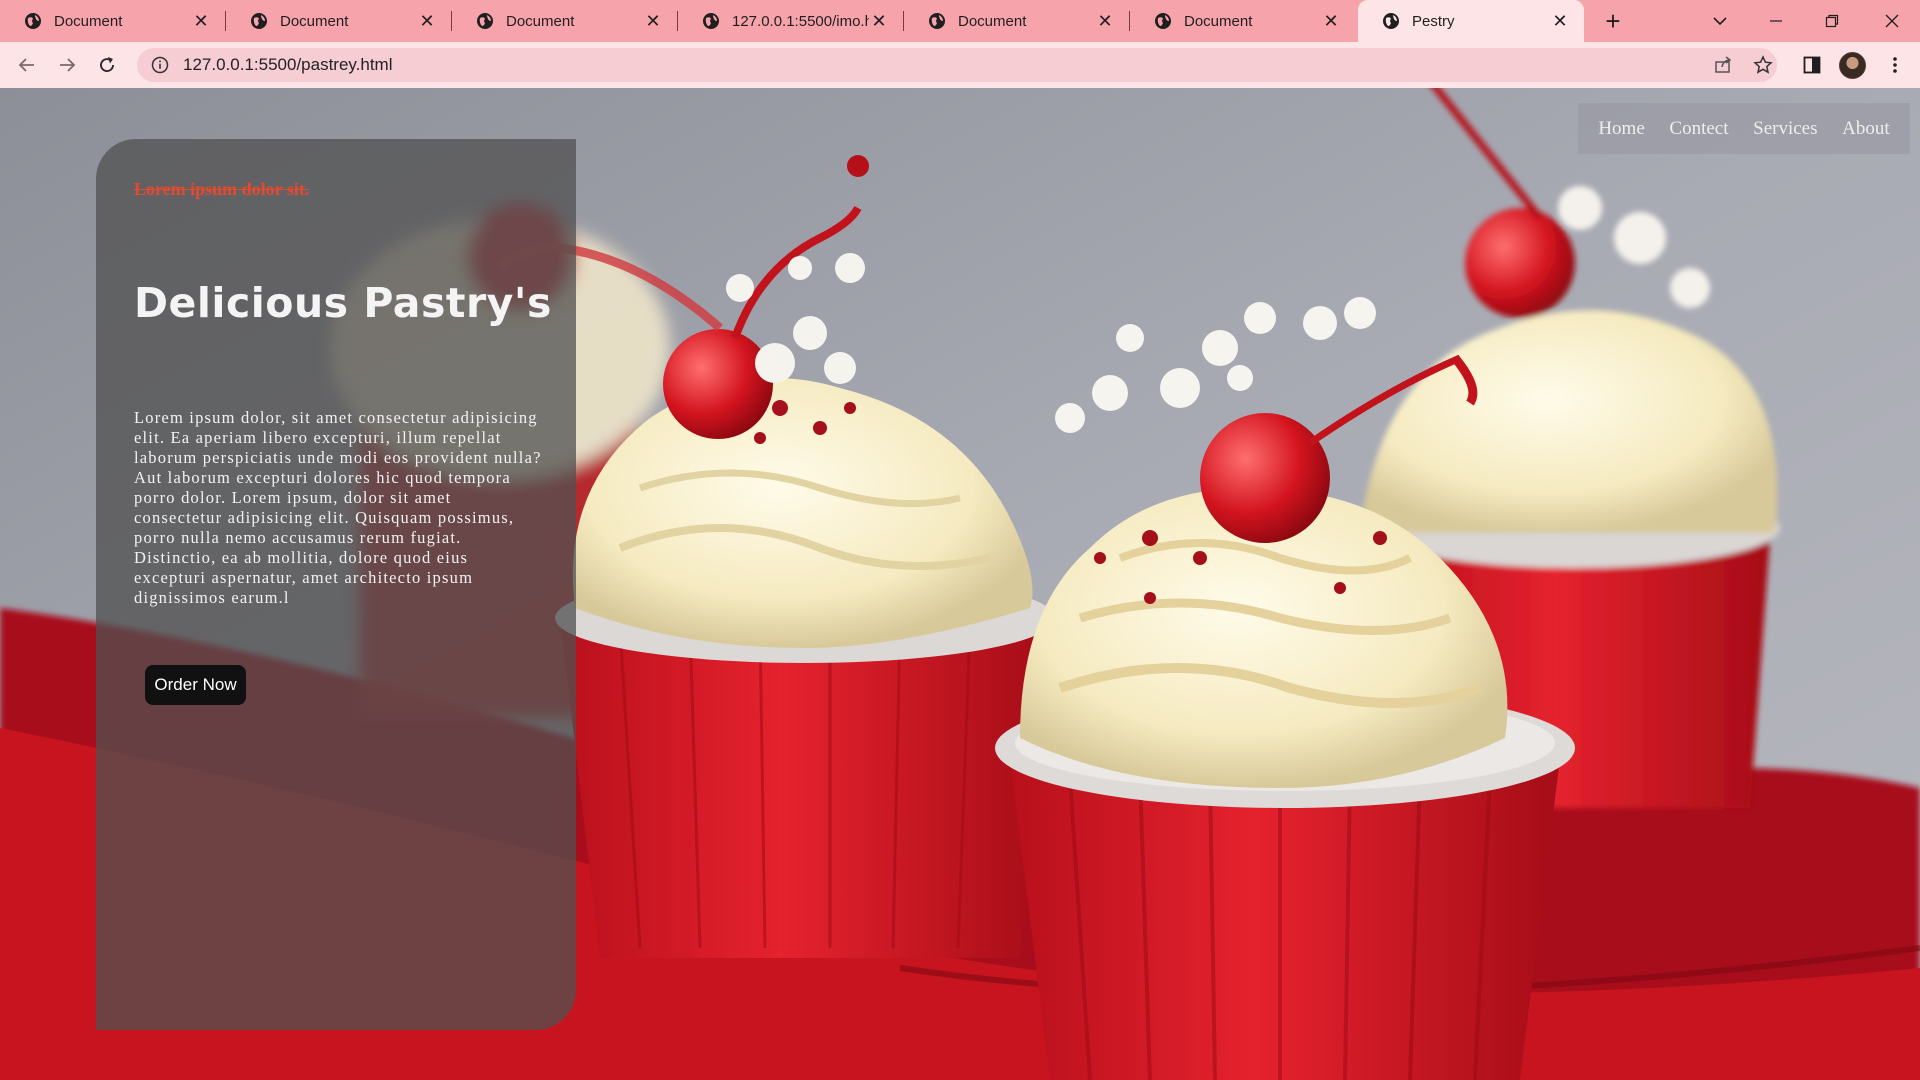 This screenshot has height=1080, width=1920. I want to click on back-icon, so click(27, 65).